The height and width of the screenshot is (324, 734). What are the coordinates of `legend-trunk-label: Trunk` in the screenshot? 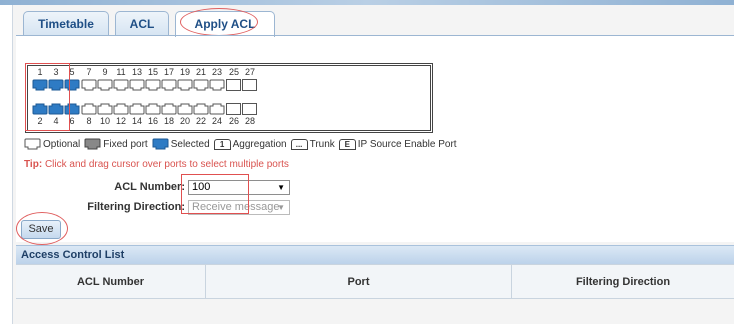 It's located at (322, 144).